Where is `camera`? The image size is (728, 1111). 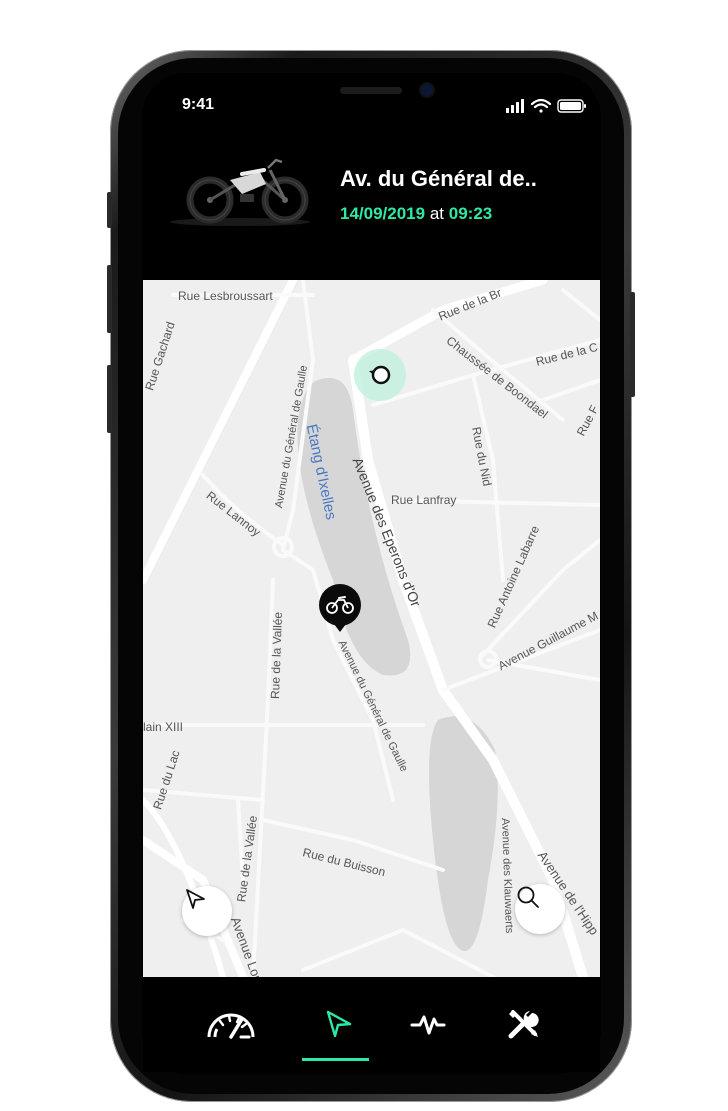
camera is located at coordinates (427, 90).